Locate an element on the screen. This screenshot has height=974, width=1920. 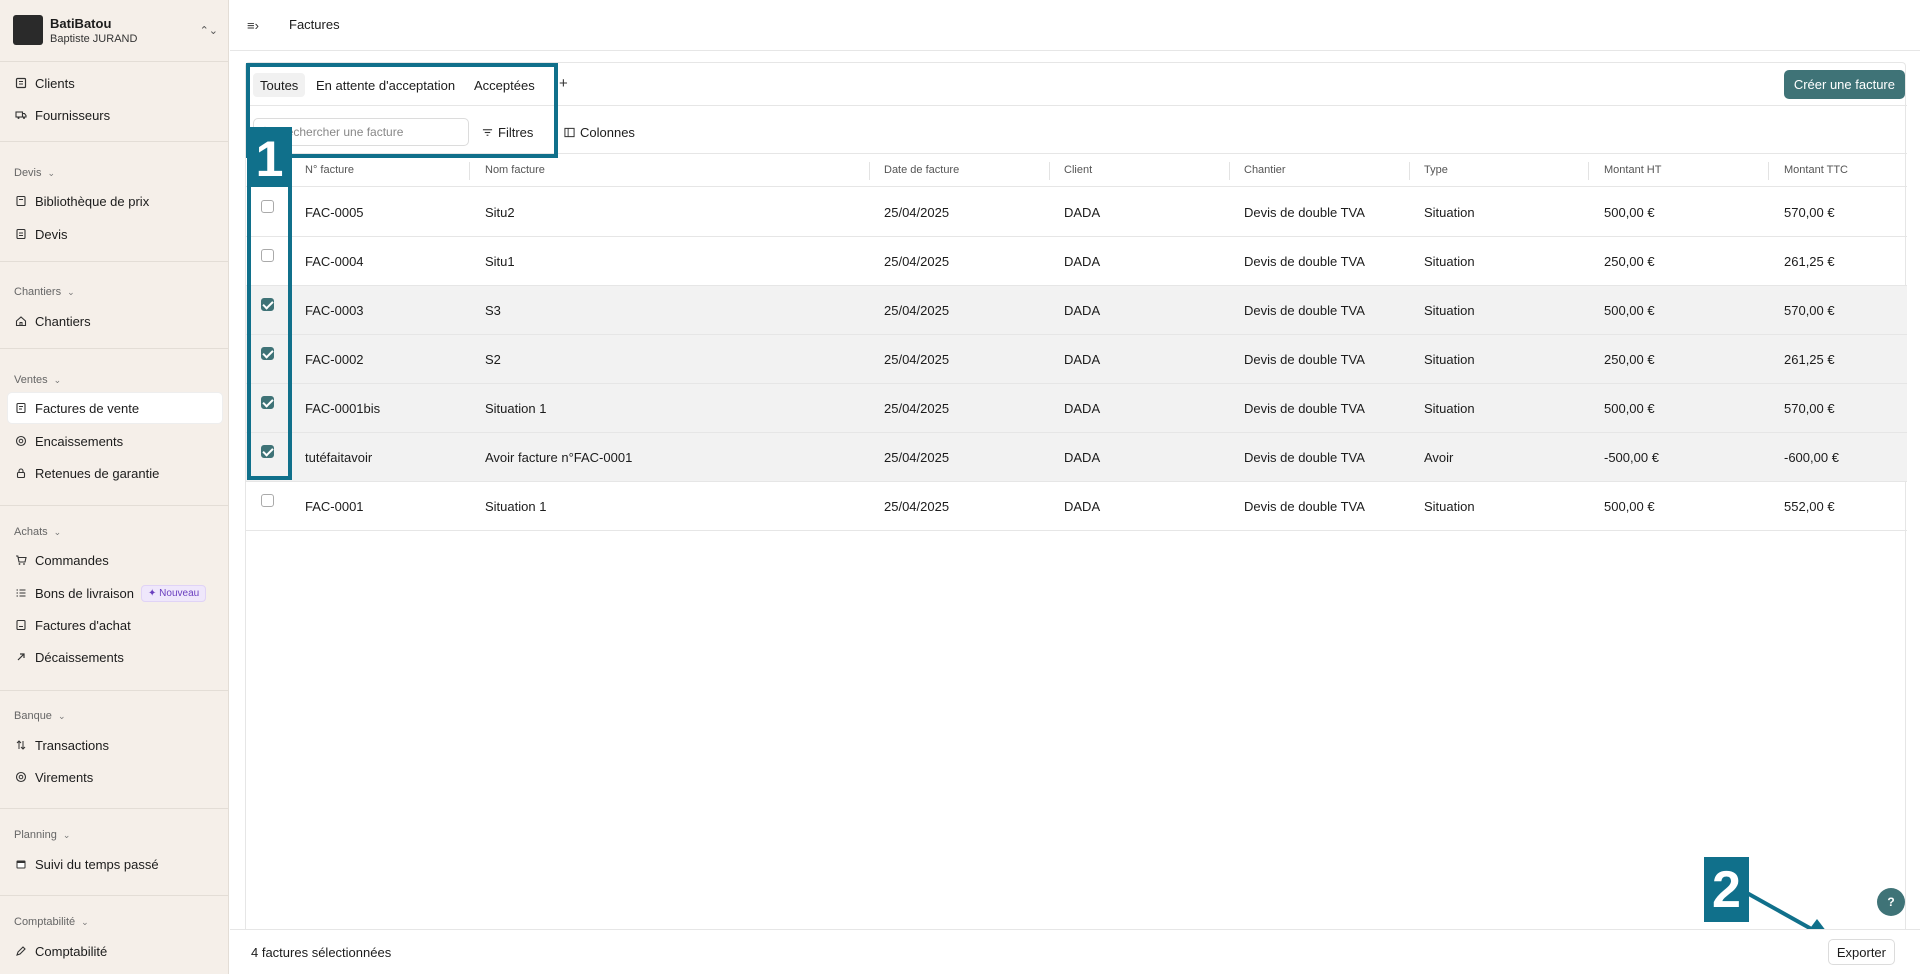
section-banque: Banque ⌄ is located at coordinates (39, 716).